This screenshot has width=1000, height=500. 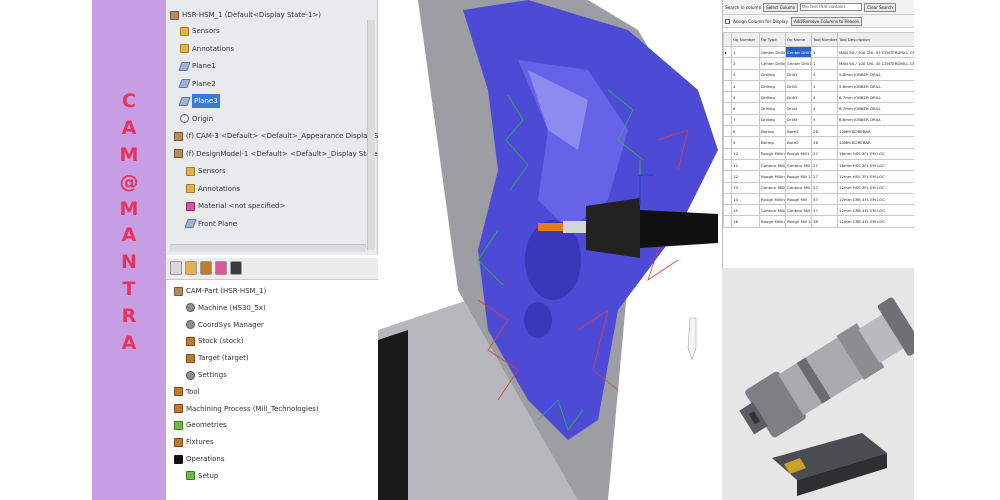 What do you see at coordinates (745, 63) in the screenshot?
I see `table-cell: 2` at bounding box center [745, 63].